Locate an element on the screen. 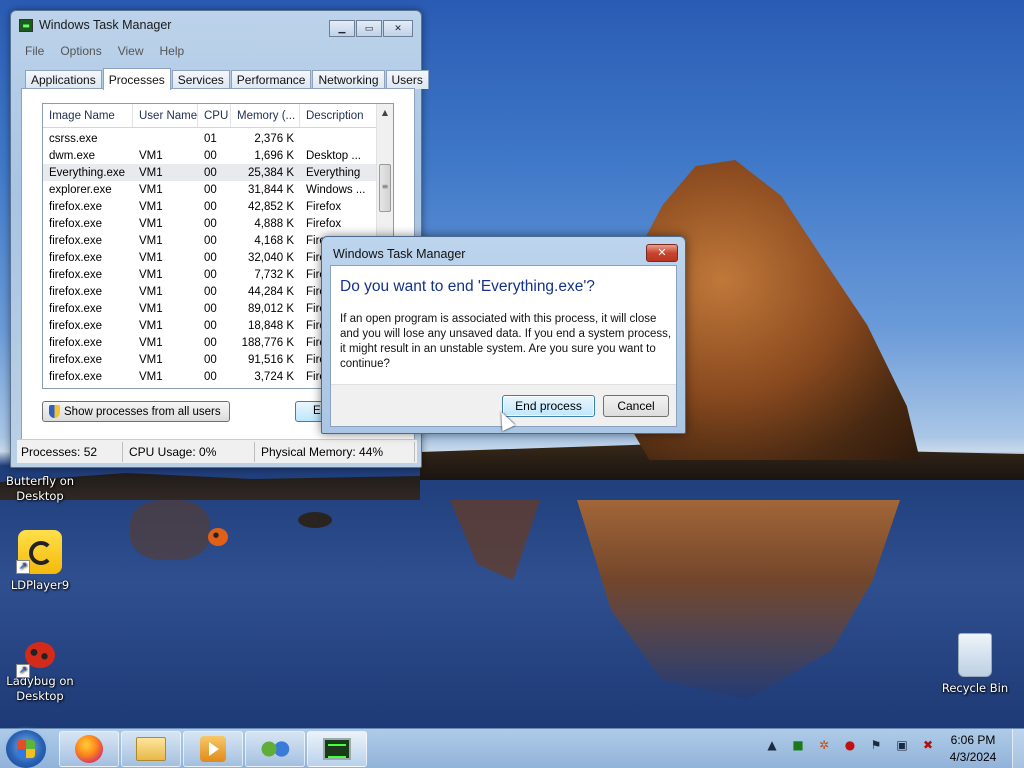 The image size is (1024, 768). show-hidden-icons-icon: ▲ is located at coordinates (772, 745).